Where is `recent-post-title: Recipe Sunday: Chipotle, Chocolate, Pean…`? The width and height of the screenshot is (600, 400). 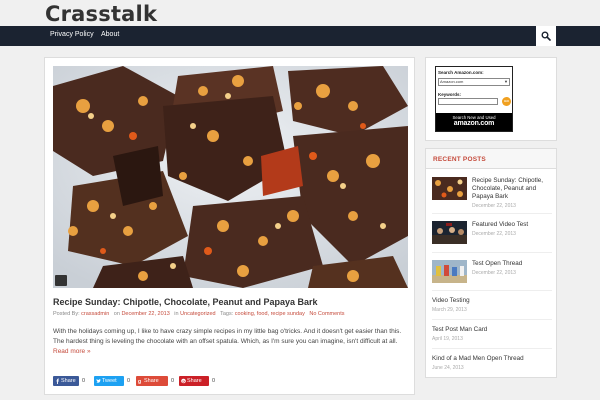 recent-post-title: Recipe Sunday: Chipotle, Chocolate, Pean… is located at coordinates (513, 189).